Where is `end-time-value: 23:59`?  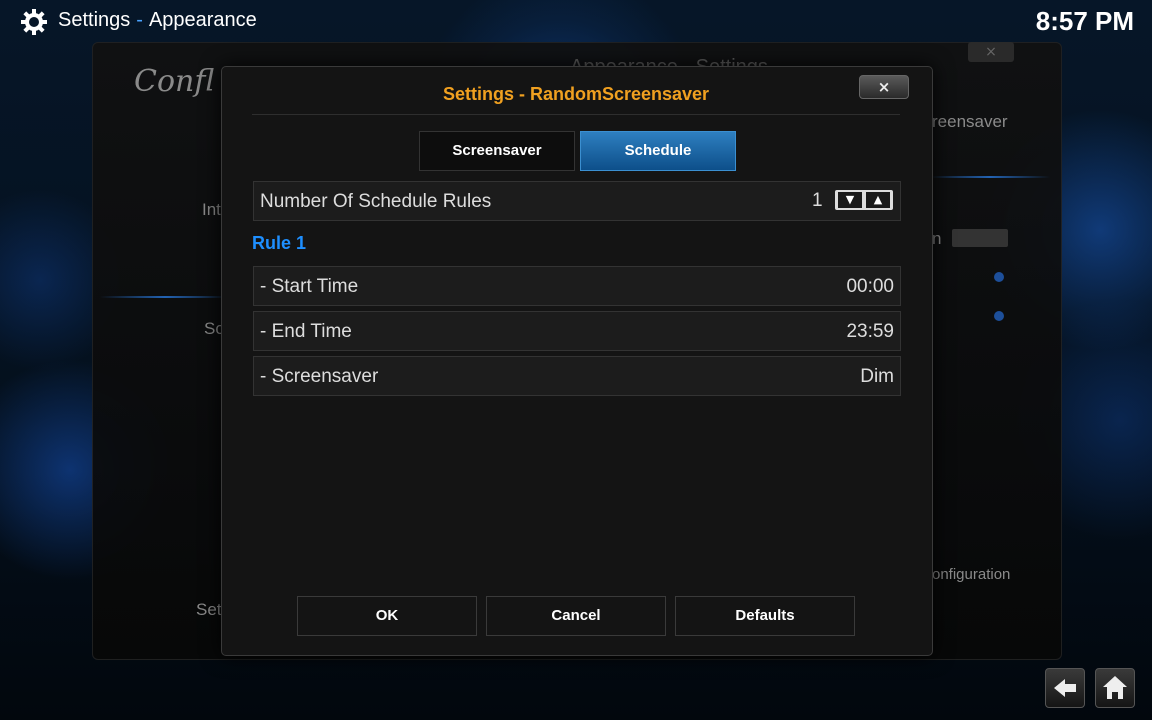 end-time-value: 23:59 is located at coordinates (870, 331).